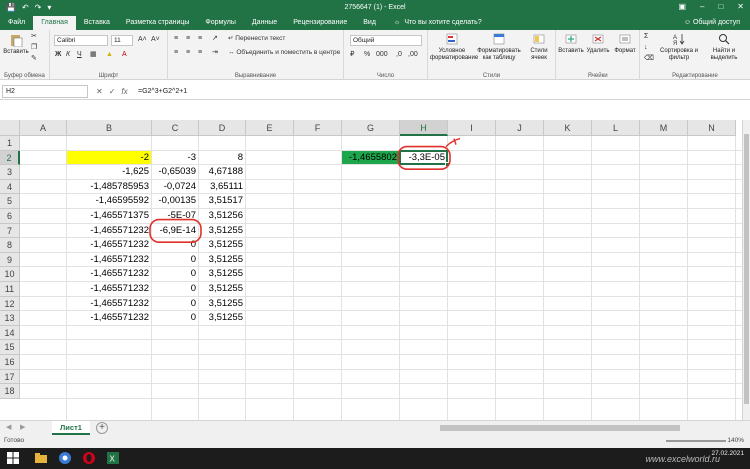 The image size is (750, 469). What do you see at coordinates (646, 48) in the screenshot?
I see `fill-icon: ↓` at bounding box center [646, 48].